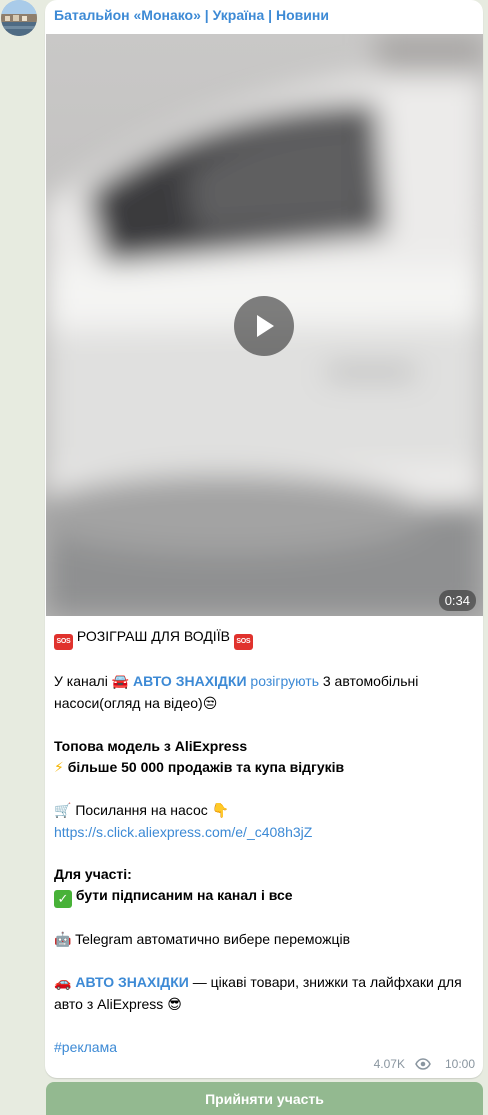 The image size is (488, 1115). I want to click on robot-icon: 🤖, so click(63, 940).